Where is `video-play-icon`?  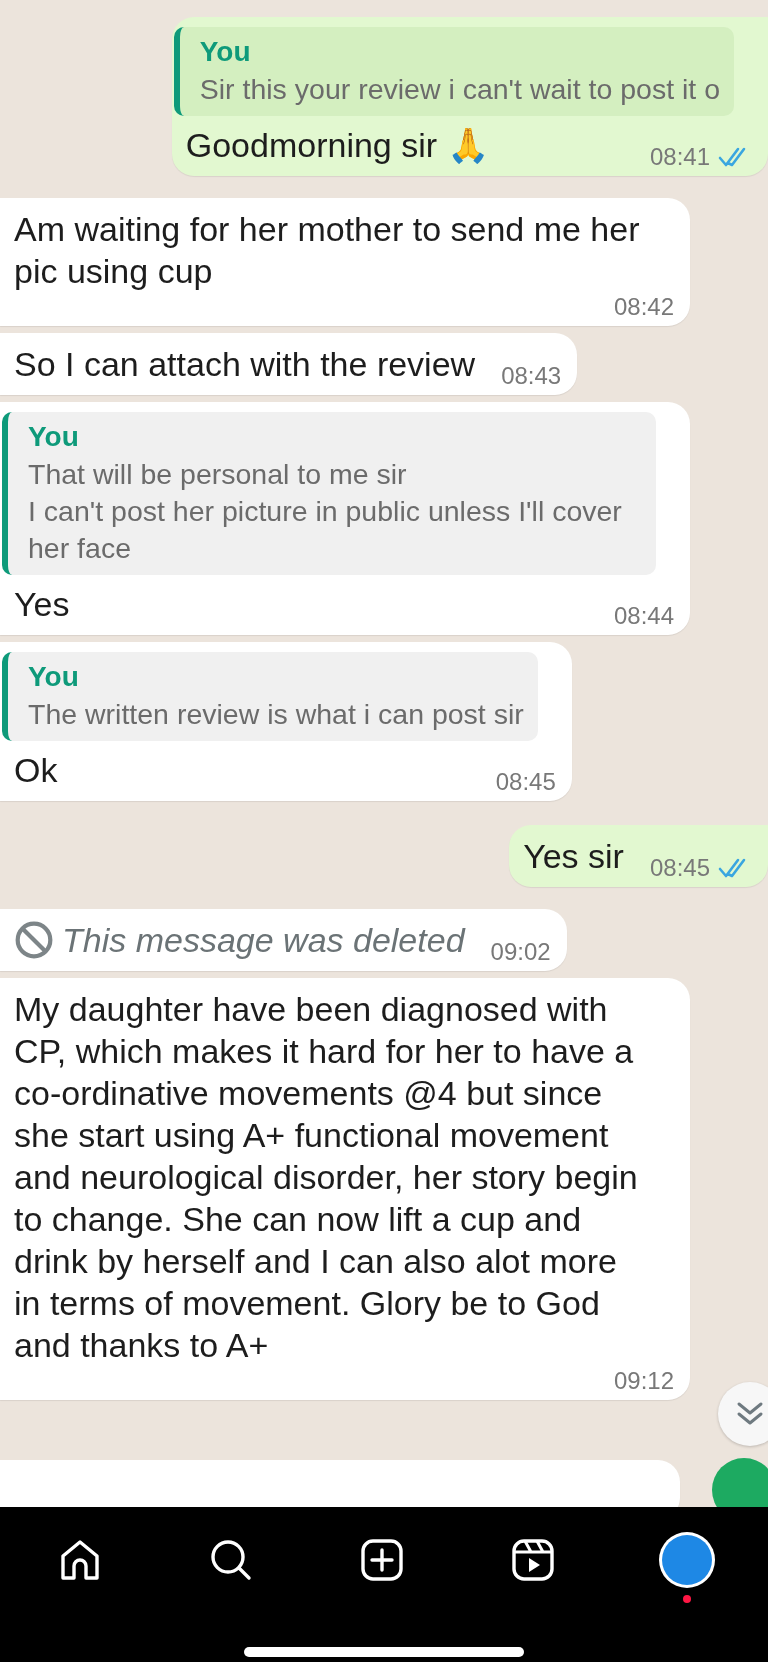 video-play-icon is located at coordinates (533, 1560).